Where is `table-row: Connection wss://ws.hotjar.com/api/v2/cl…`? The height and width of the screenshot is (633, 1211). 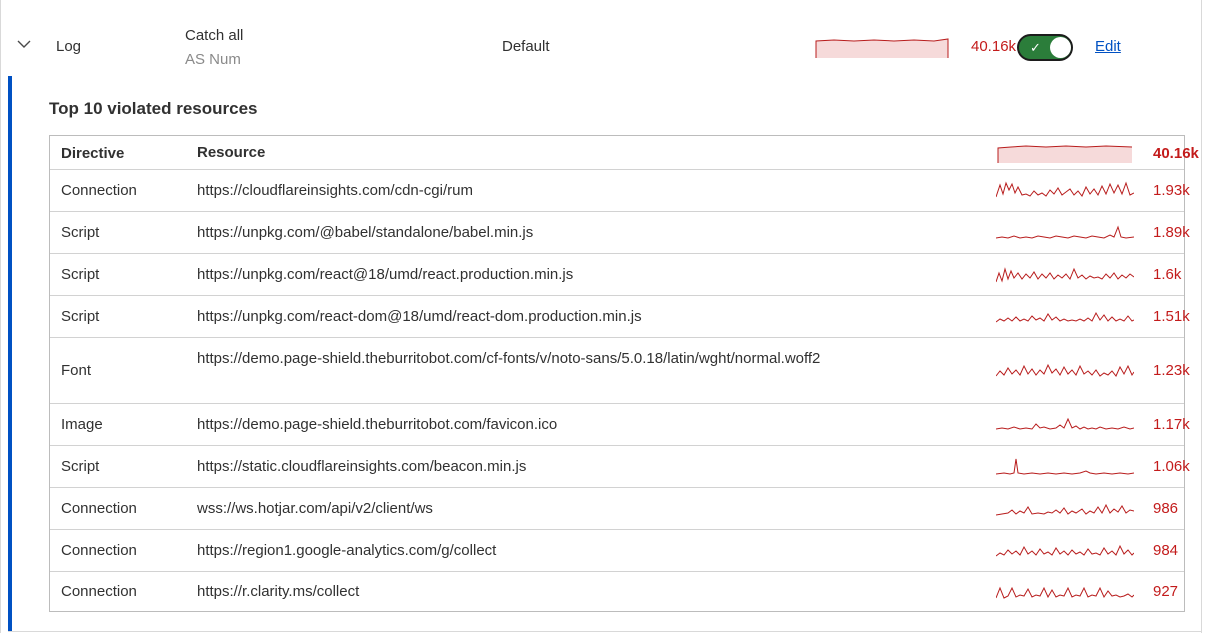
table-row: Connection wss://ws.hotjar.com/api/v2/cl… is located at coordinates (617, 509).